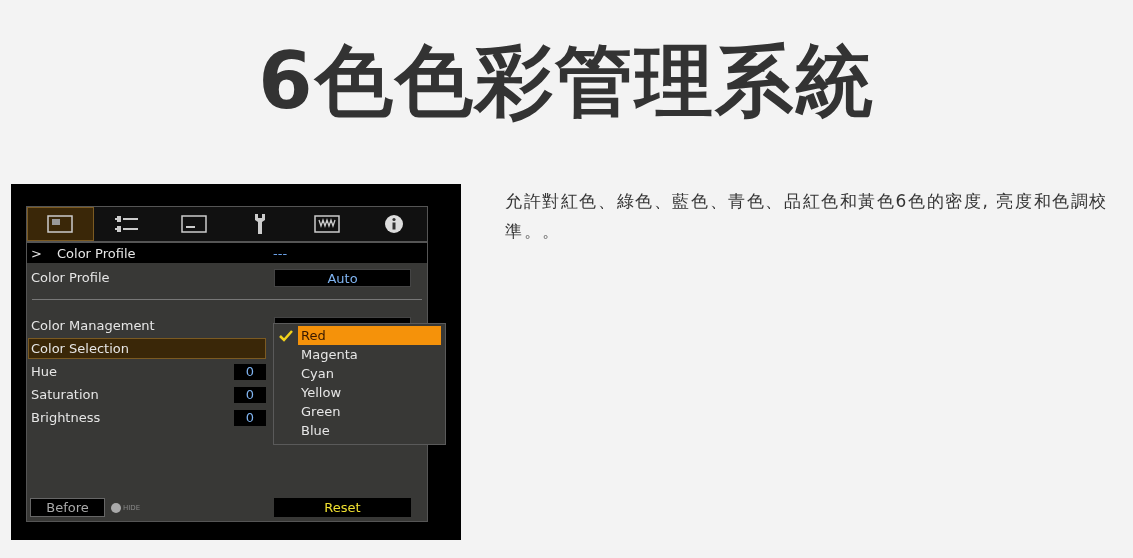 This screenshot has width=1133, height=558. Describe the element at coordinates (36, 253) in the screenshot. I see `chevron-text: >` at that location.